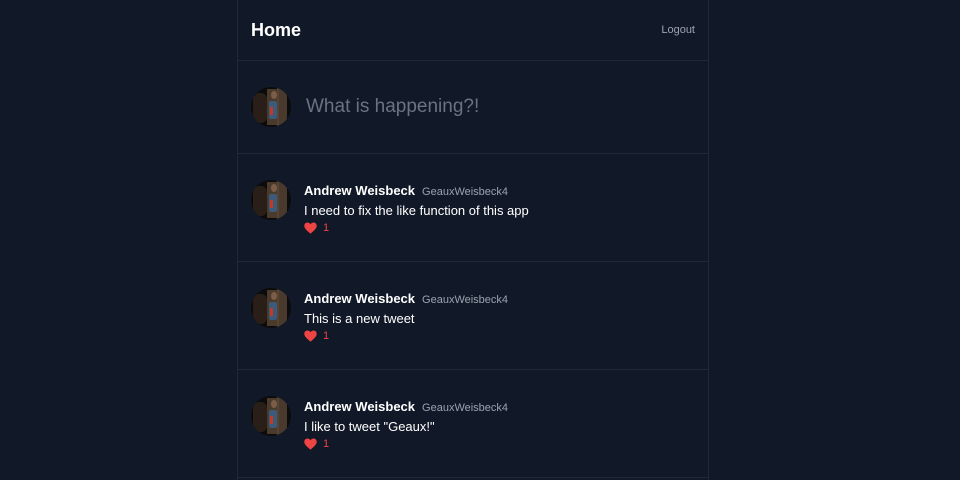 The width and height of the screenshot is (960, 480). What do you see at coordinates (369, 426) in the screenshot?
I see `tweet-text: I like to tweet "Geaux!"` at bounding box center [369, 426].